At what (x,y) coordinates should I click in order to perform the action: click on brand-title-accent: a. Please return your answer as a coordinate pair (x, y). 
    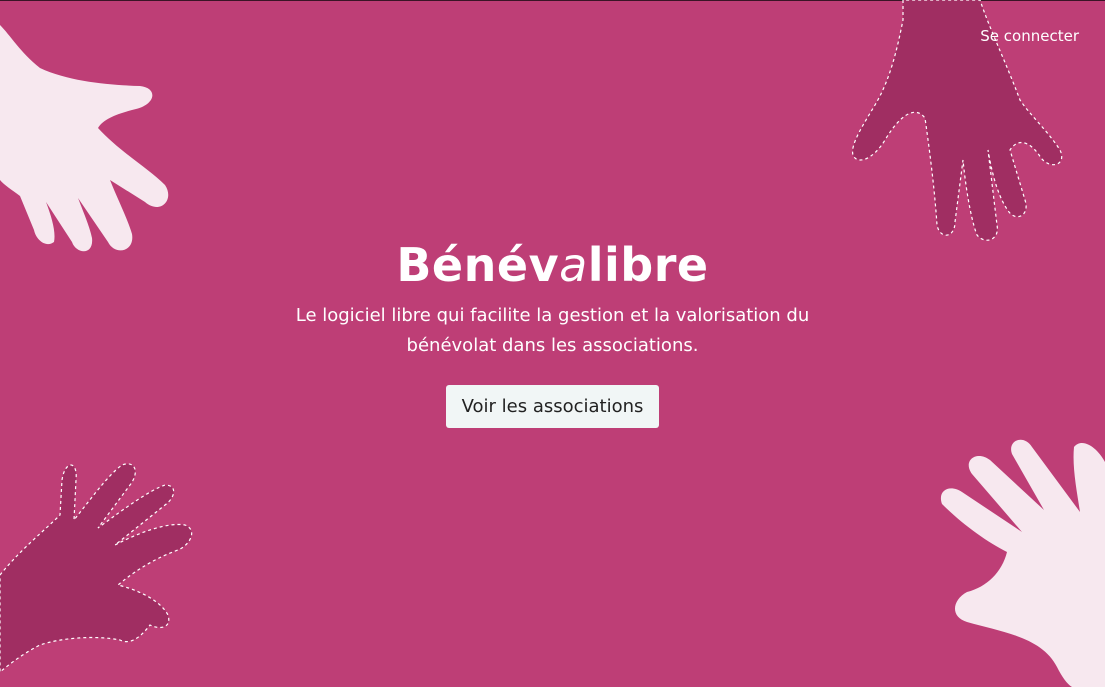
    Looking at the image, I should click on (573, 265).